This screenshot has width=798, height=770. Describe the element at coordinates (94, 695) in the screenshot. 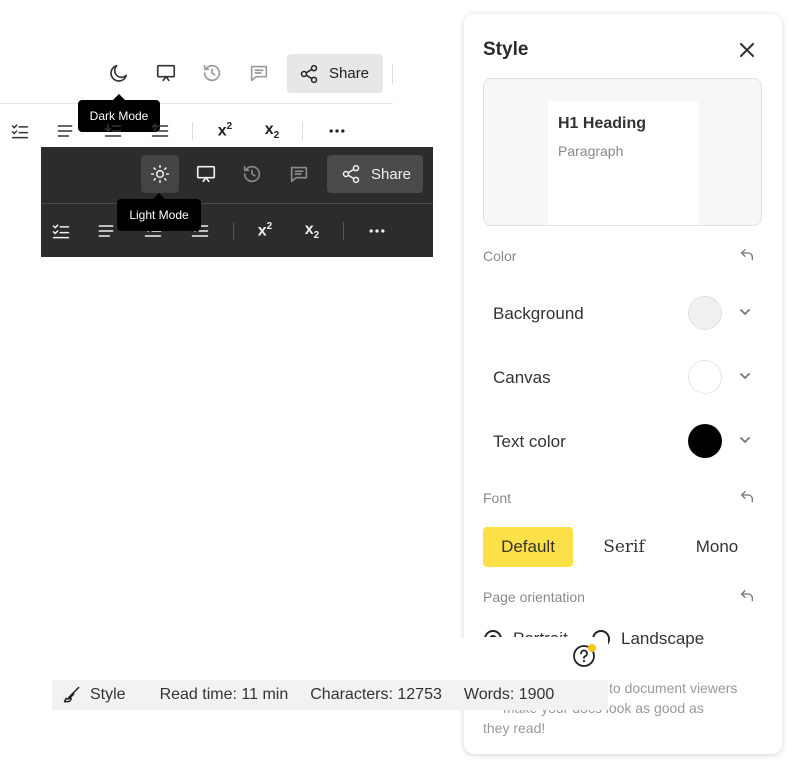

I see `style-toggle: Style` at that location.